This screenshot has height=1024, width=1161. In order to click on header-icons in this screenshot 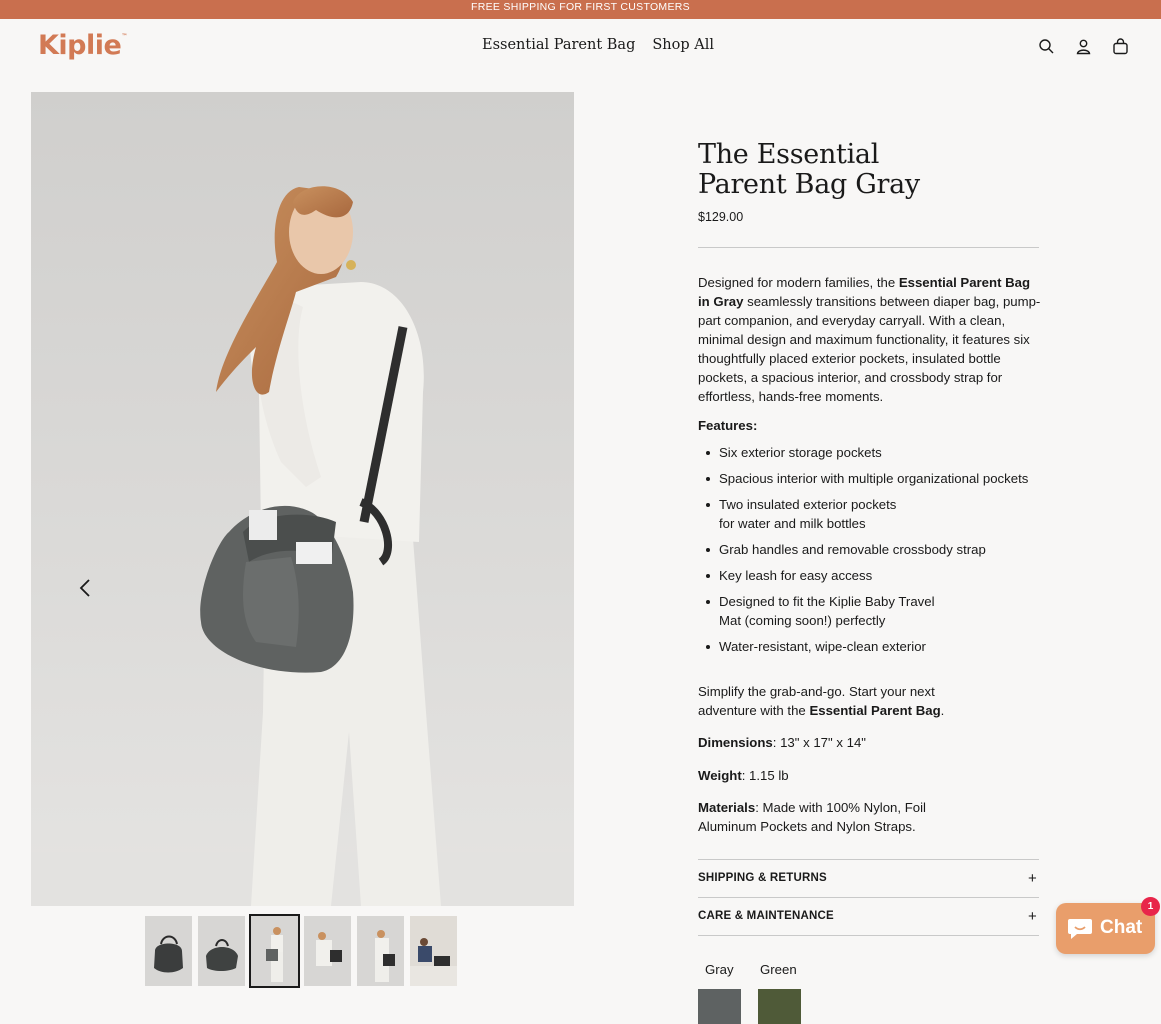, I will do `click(1083, 46)`.